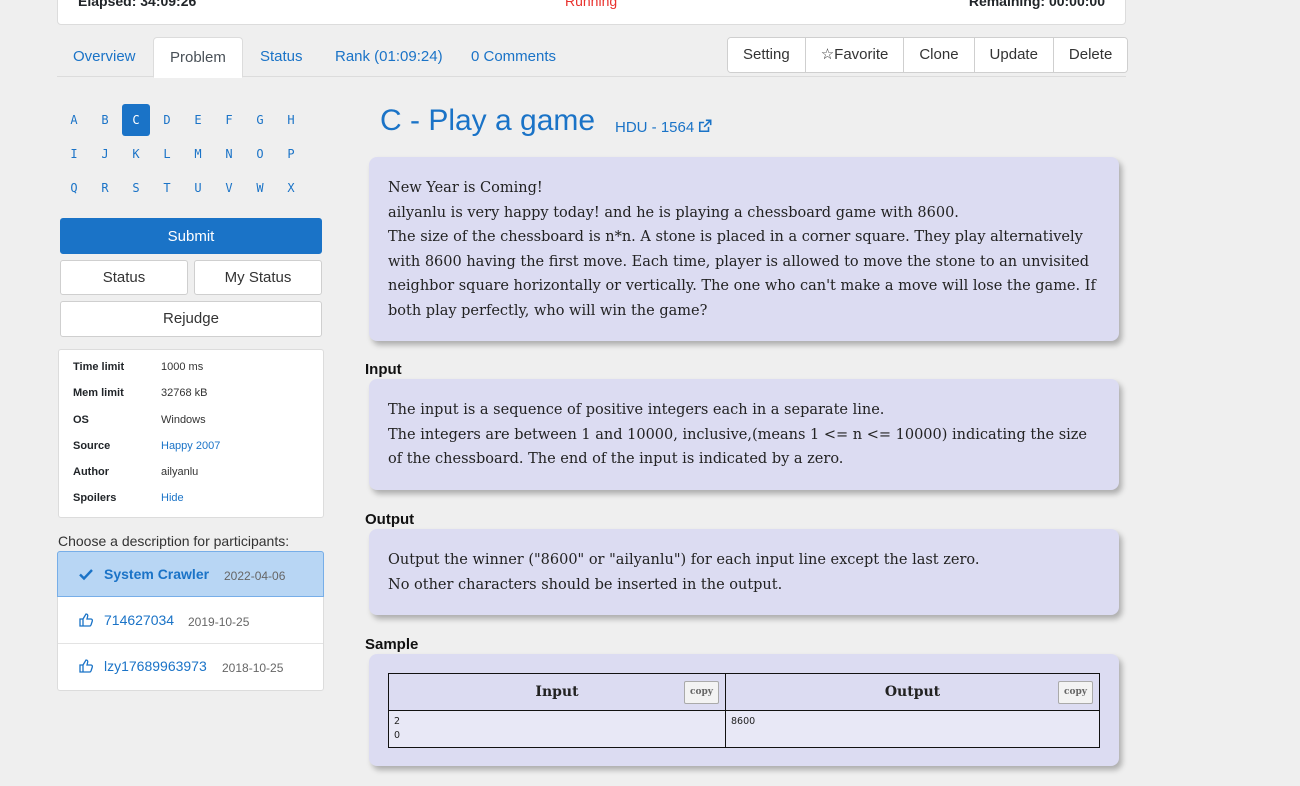  What do you see at coordinates (172, 498) in the screenshot?
I see `spoilers-toggle: Hide` at bounding box center [172, 498].